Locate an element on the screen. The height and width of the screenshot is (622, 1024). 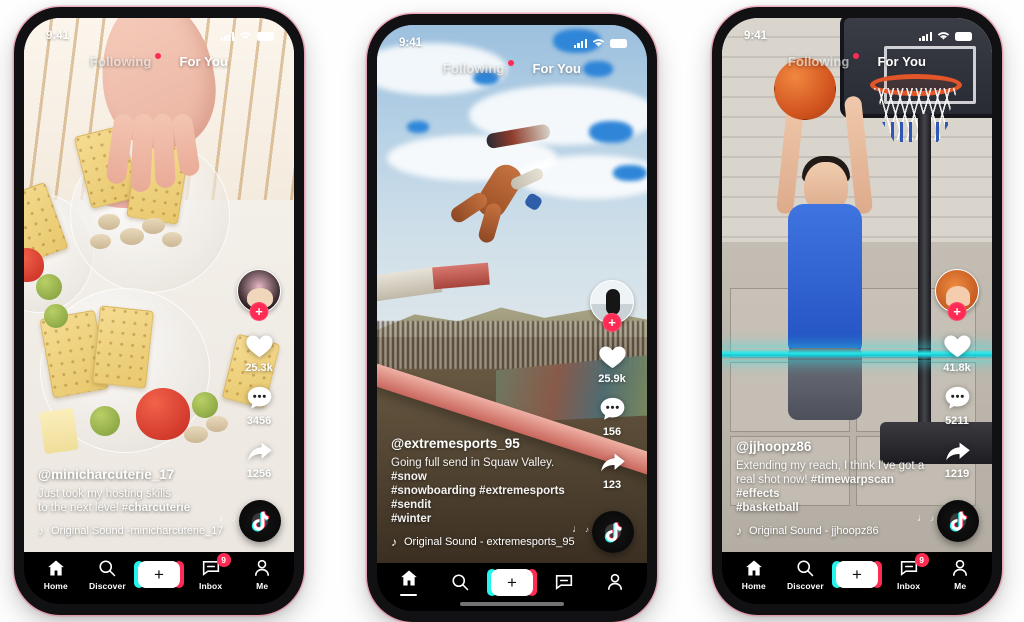
phone-1-feed-tabs: Following For You is located at coordinates (159, 60).